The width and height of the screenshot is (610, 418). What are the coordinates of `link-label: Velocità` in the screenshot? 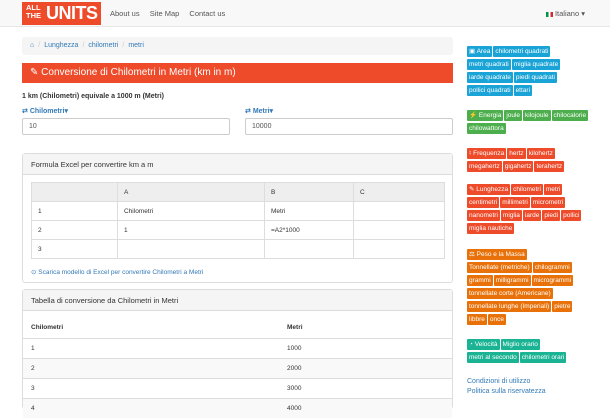 It's located at (486, 344).